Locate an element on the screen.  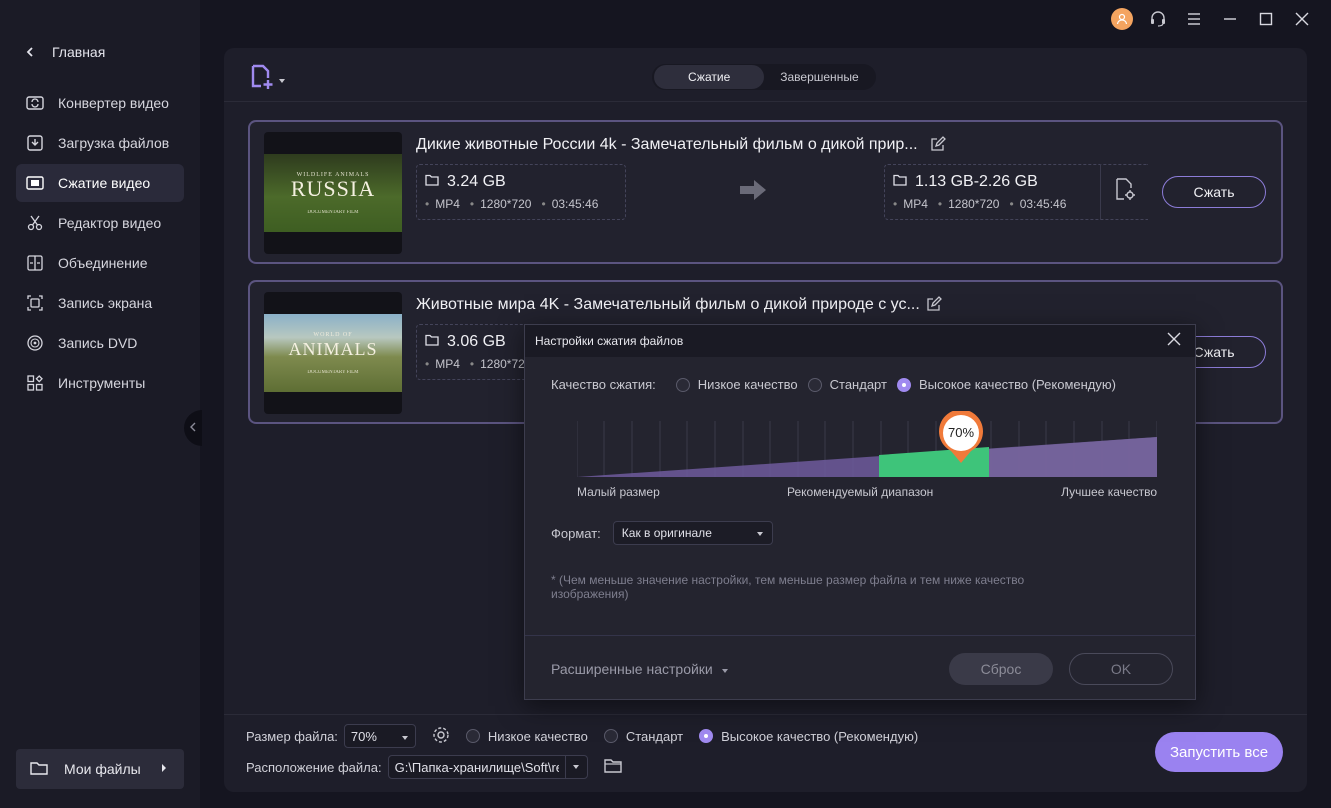
thumbnail-title: RUSSIA is located at coordinates (333, 188).